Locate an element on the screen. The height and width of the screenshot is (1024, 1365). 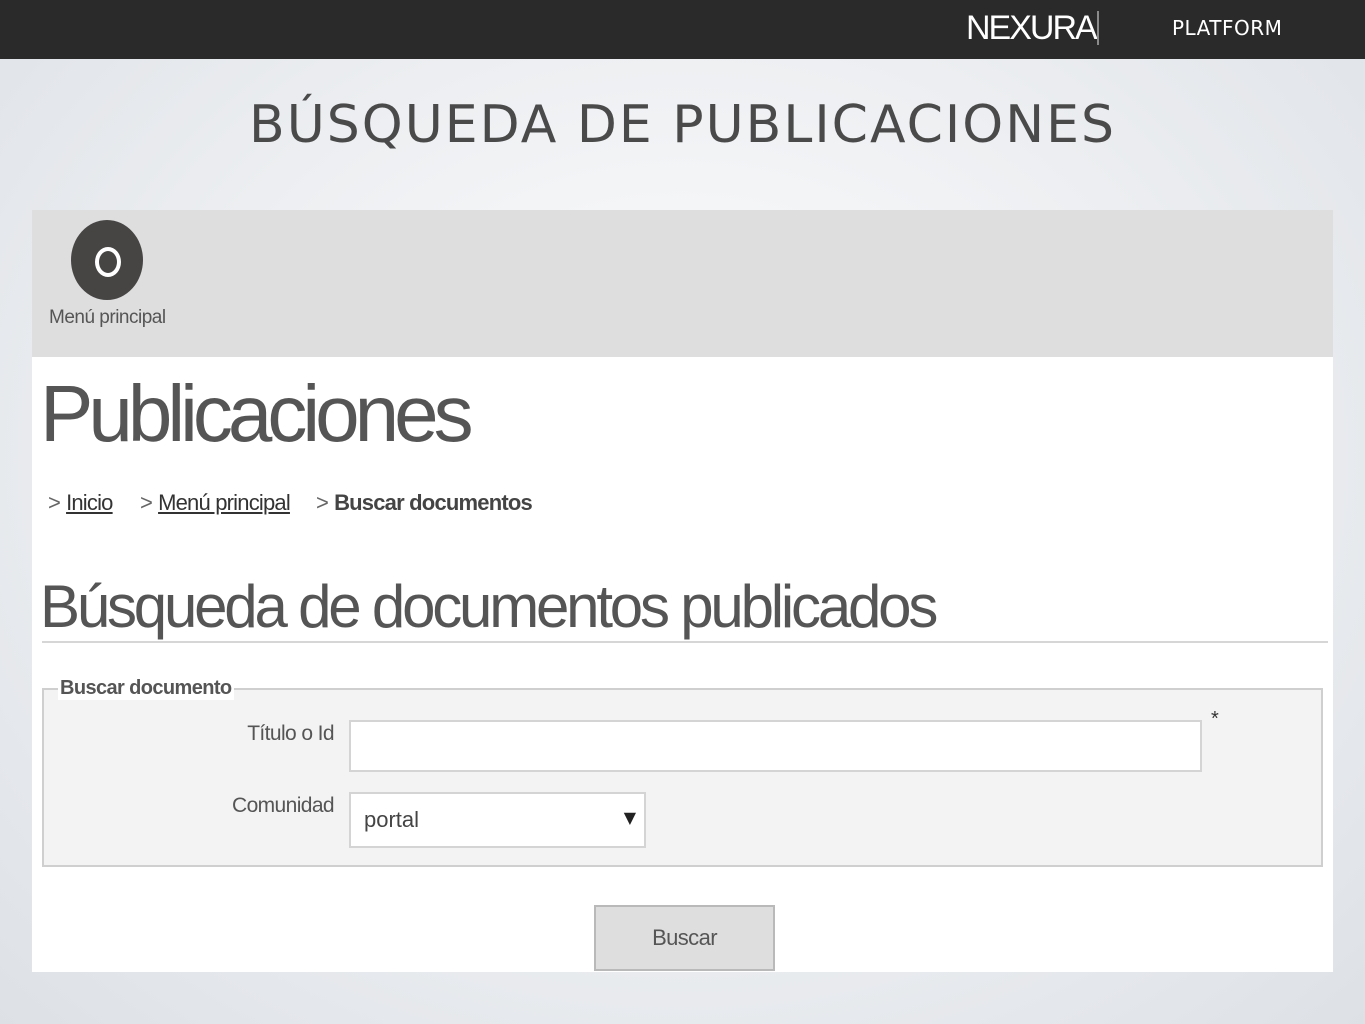
breadcrumb-link-inicio: Inicio is located at coordinates (89, 502).